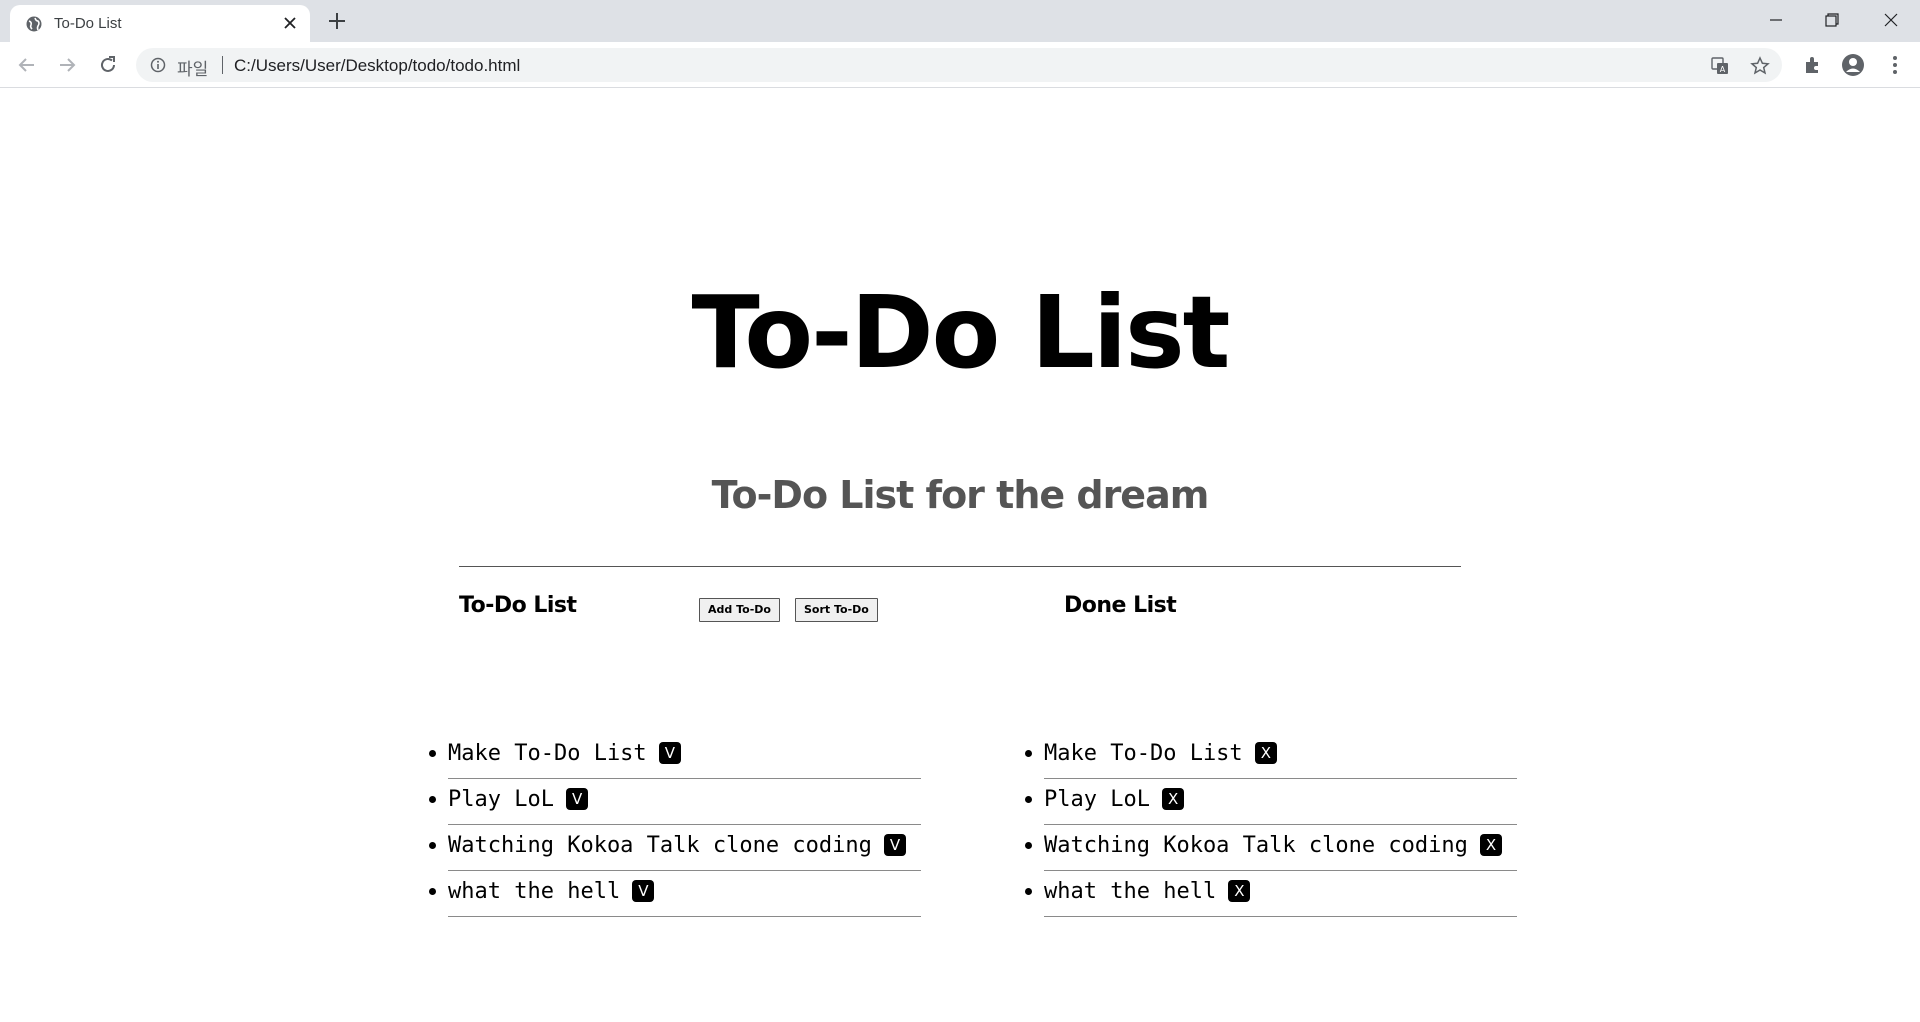 The height and width of the screenshot is (1022, 1920). What do you see at coordinates (193, 70) in the screenshot?
I see `scheme-label: 파일` at bounding box center [193, 70].